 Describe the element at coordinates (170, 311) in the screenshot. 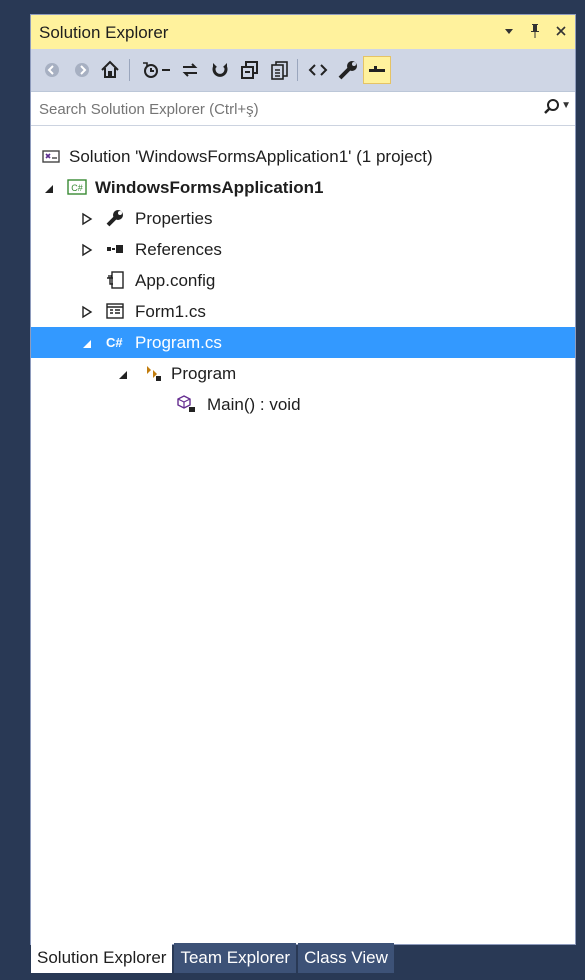

I see `tree-item-label: Form1.cs` at that location.